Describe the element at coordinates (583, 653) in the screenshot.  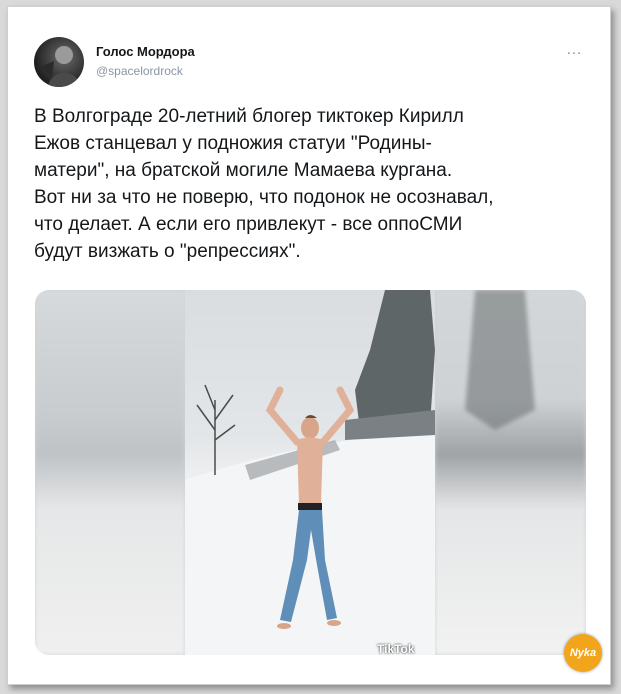
I see `site-logo: Nyka` at that location.